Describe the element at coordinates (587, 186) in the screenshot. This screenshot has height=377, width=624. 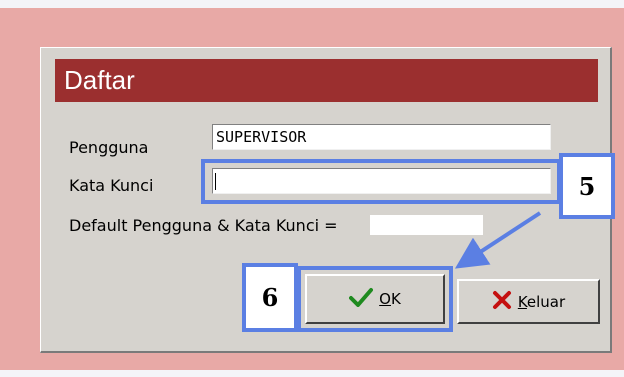
I see `step-5-callout: 5` at that location.